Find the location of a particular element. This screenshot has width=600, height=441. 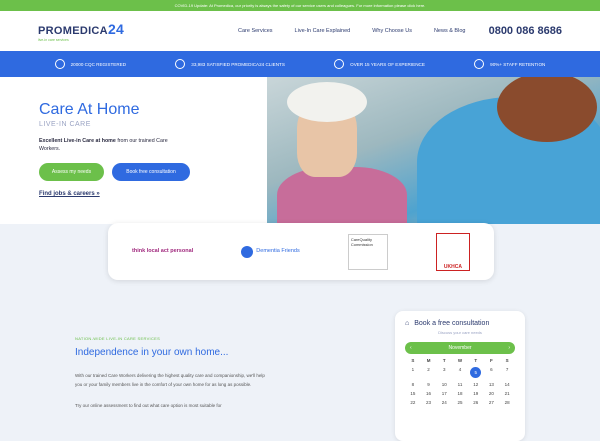

nav-live-in-care: Live-In Care Explained is located at coordinates (323, 31).